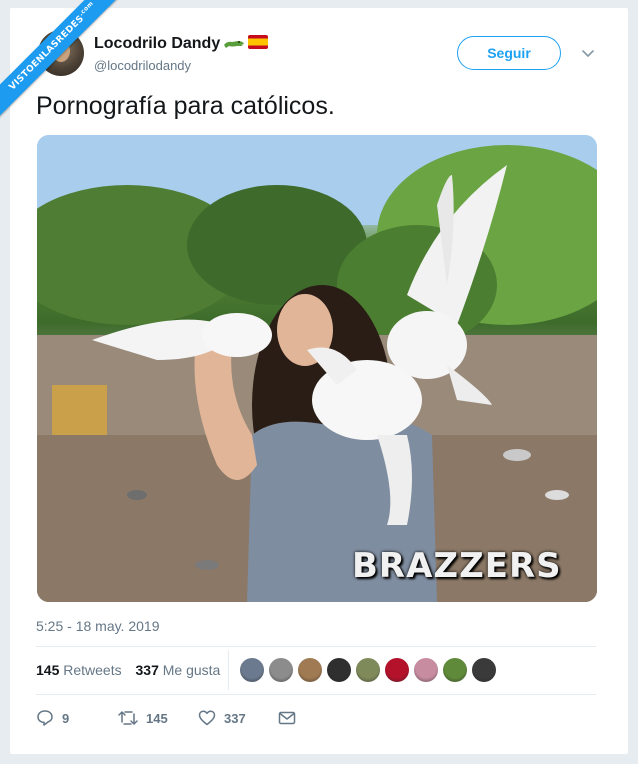 The width and height of the screenshot is (638, 764). I want to click on follow-button: Seguir, so click(509, 53).